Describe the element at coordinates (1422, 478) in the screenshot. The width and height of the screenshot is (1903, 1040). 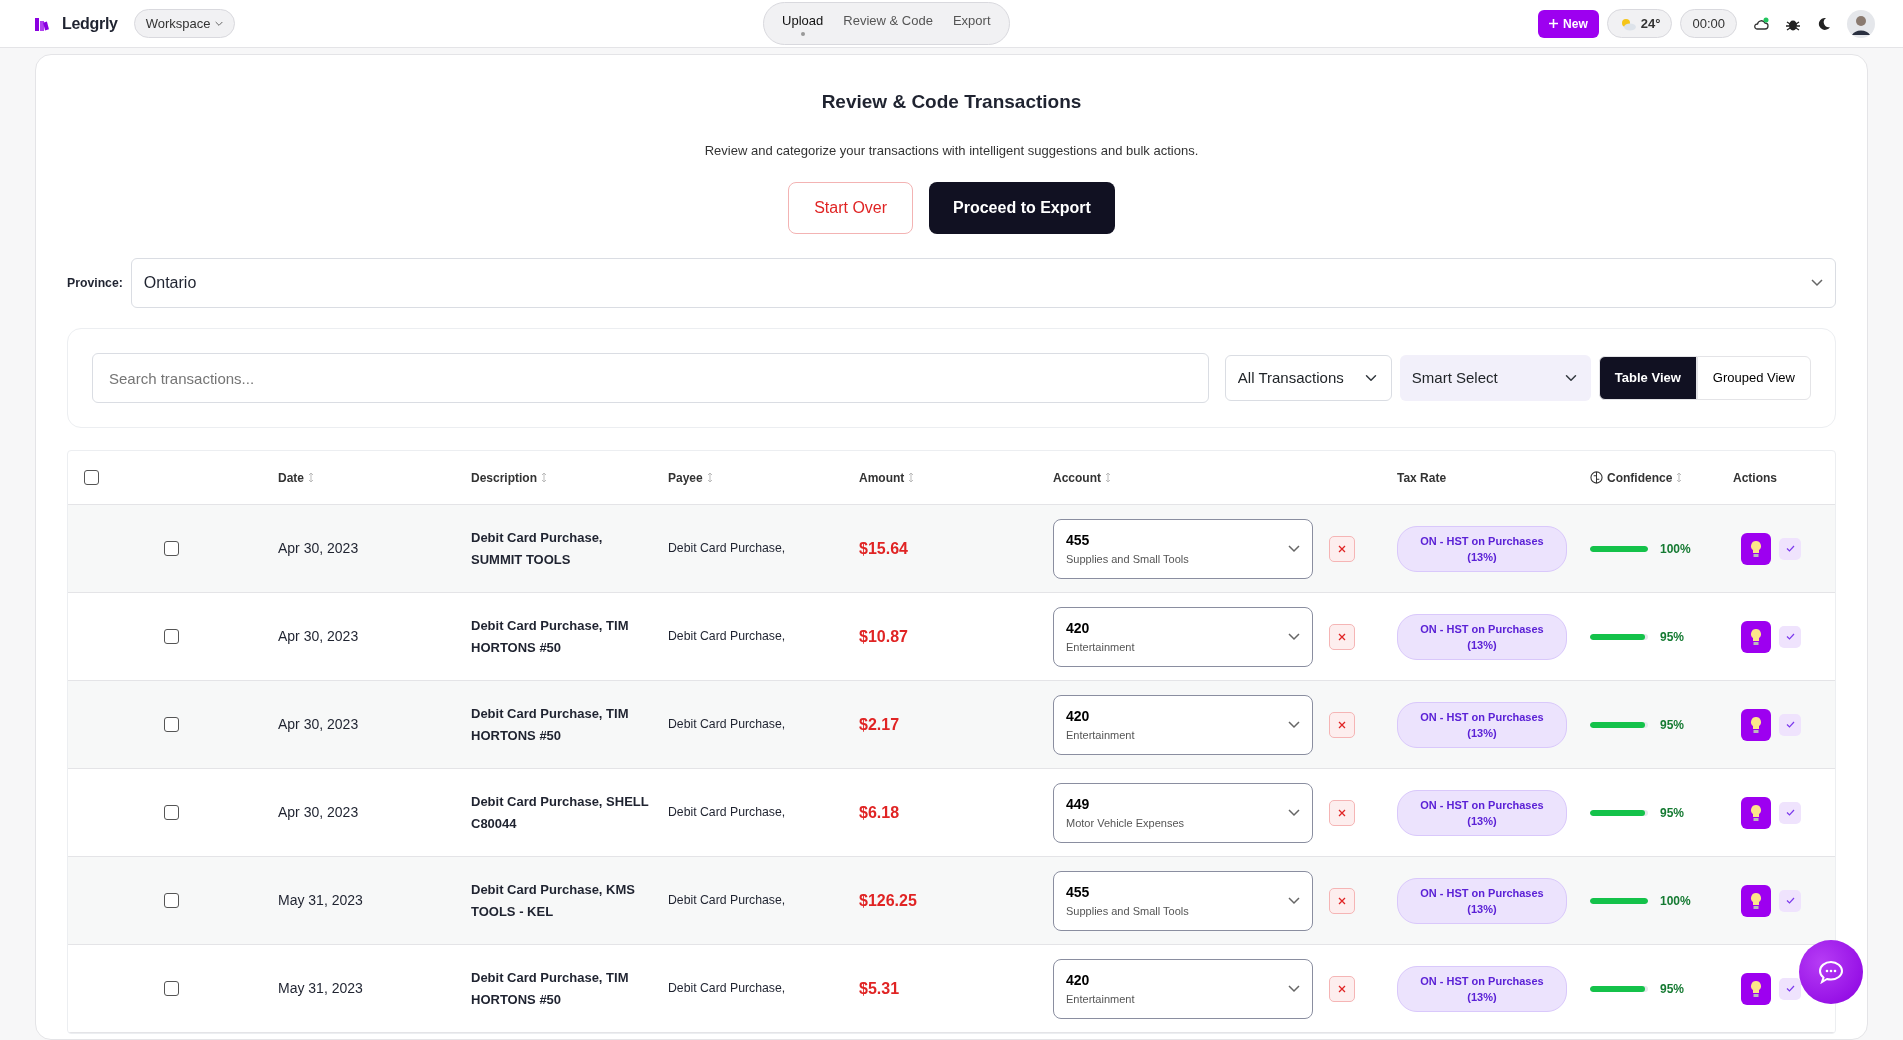
I see `column-header: Tax Rate` at that location.